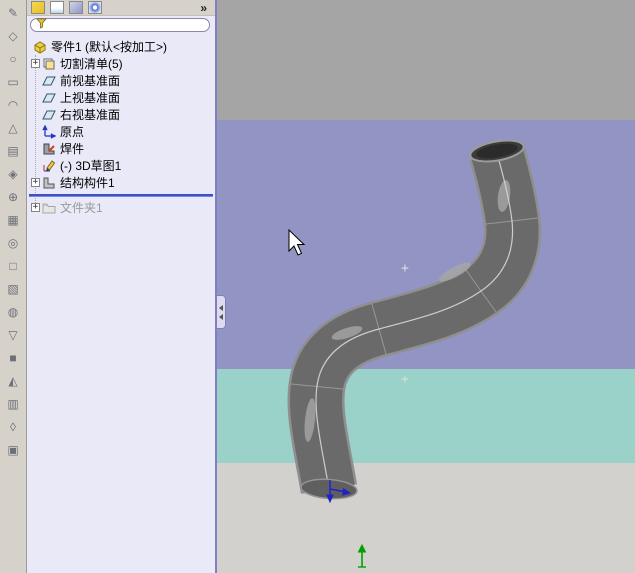 This screenshot has width=635, height=573. Describe the element at coordinates (91, 166) in the screenshot. I see `tree-item-label: (-) 3D草图1` at that location.